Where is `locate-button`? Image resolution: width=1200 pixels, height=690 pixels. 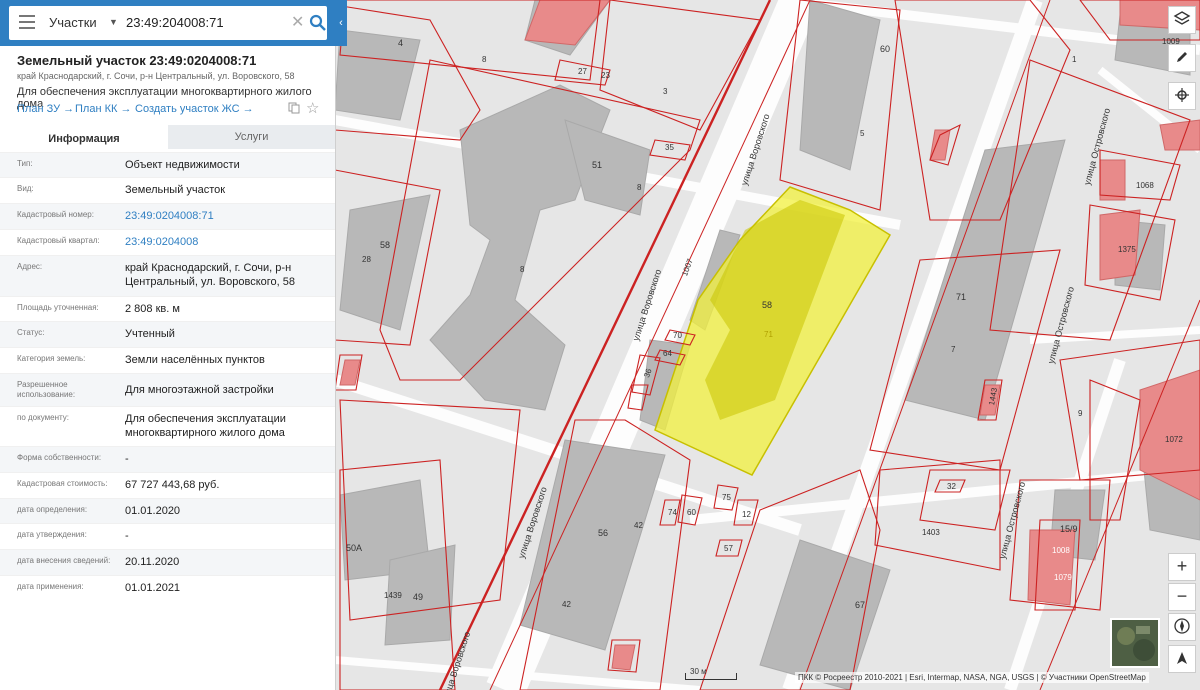
locate-button is located at coordinates (1182, 96).